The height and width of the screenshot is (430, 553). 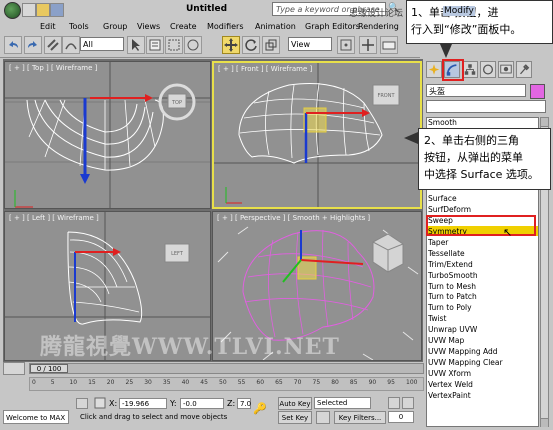 I want to click on modifier-item-uvw-map: UVW Map, so click(x=446, y=340).